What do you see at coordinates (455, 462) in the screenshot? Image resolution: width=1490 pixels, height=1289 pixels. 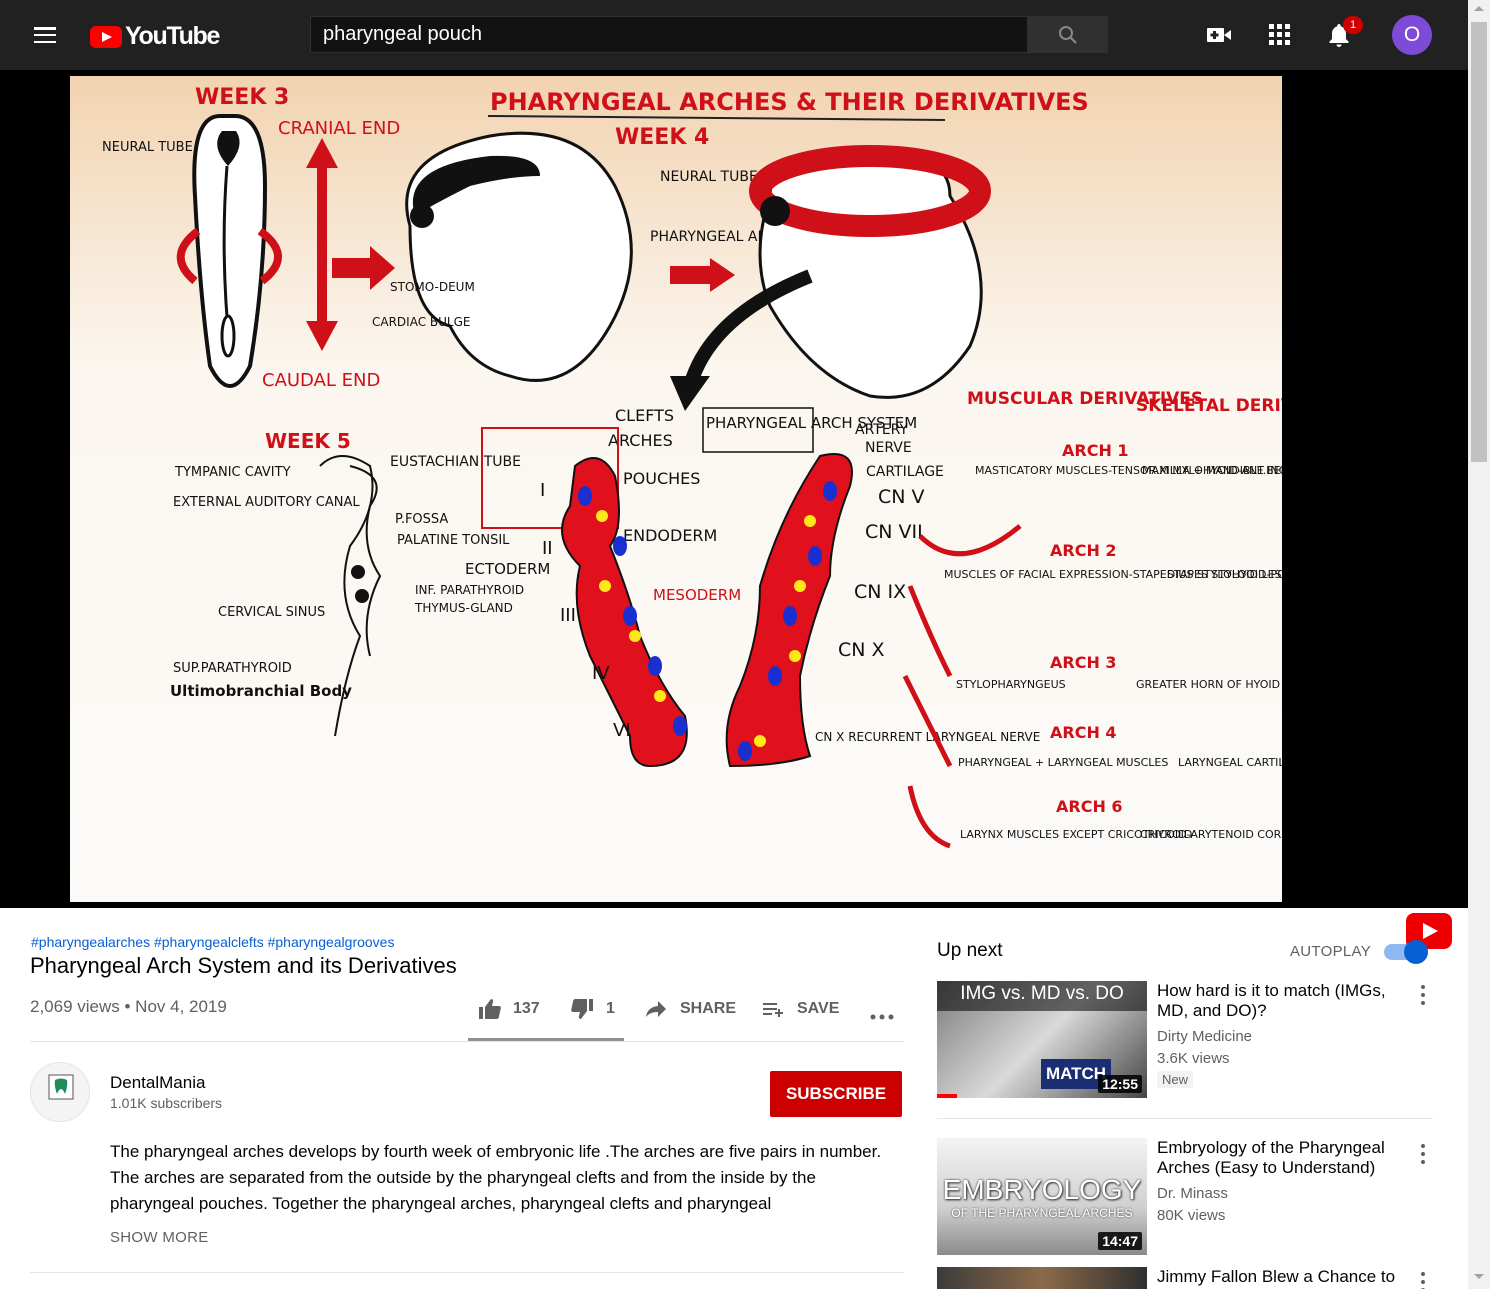 I see `eustachian-label: EUSTACHIAN TUBE` at bounding box center [455, 462].